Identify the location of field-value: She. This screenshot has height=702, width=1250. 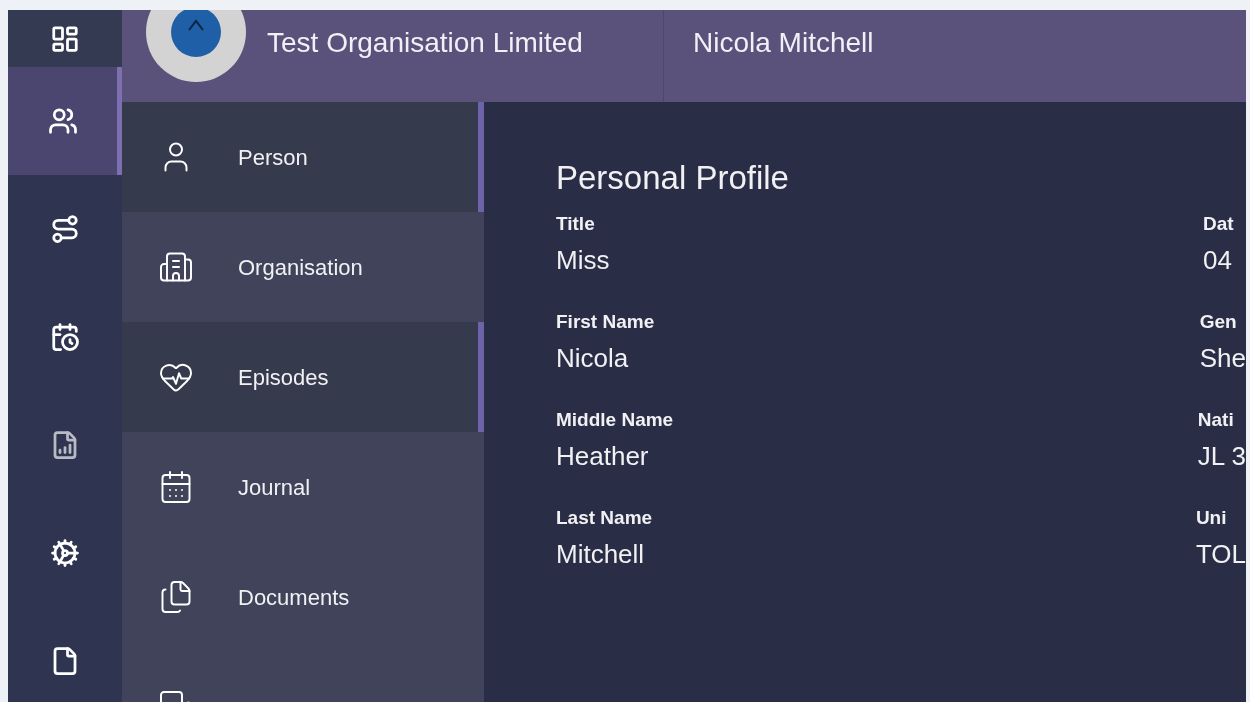
(1222, 358).